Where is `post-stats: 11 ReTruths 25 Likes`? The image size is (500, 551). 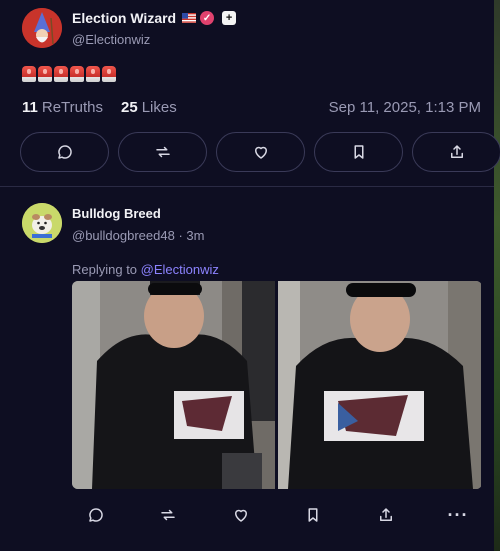
post-stats: 11 ReTruths 25 Likes is located at coordinates (99, 107).